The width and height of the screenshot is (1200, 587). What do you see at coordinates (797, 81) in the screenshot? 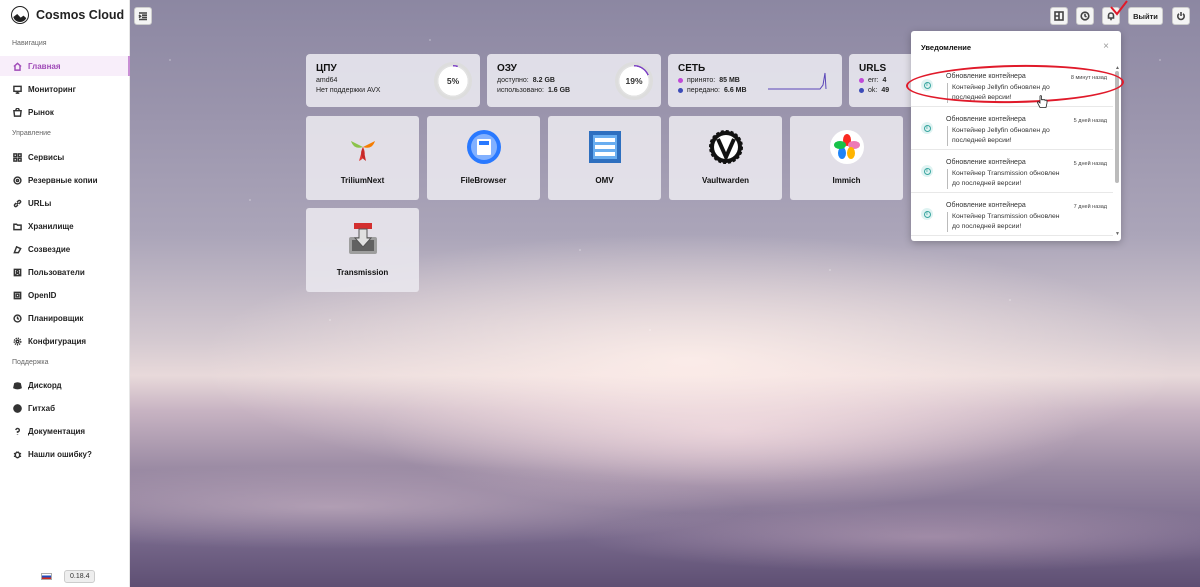
I see `network-sparkline` at bounding box center [797, 81].